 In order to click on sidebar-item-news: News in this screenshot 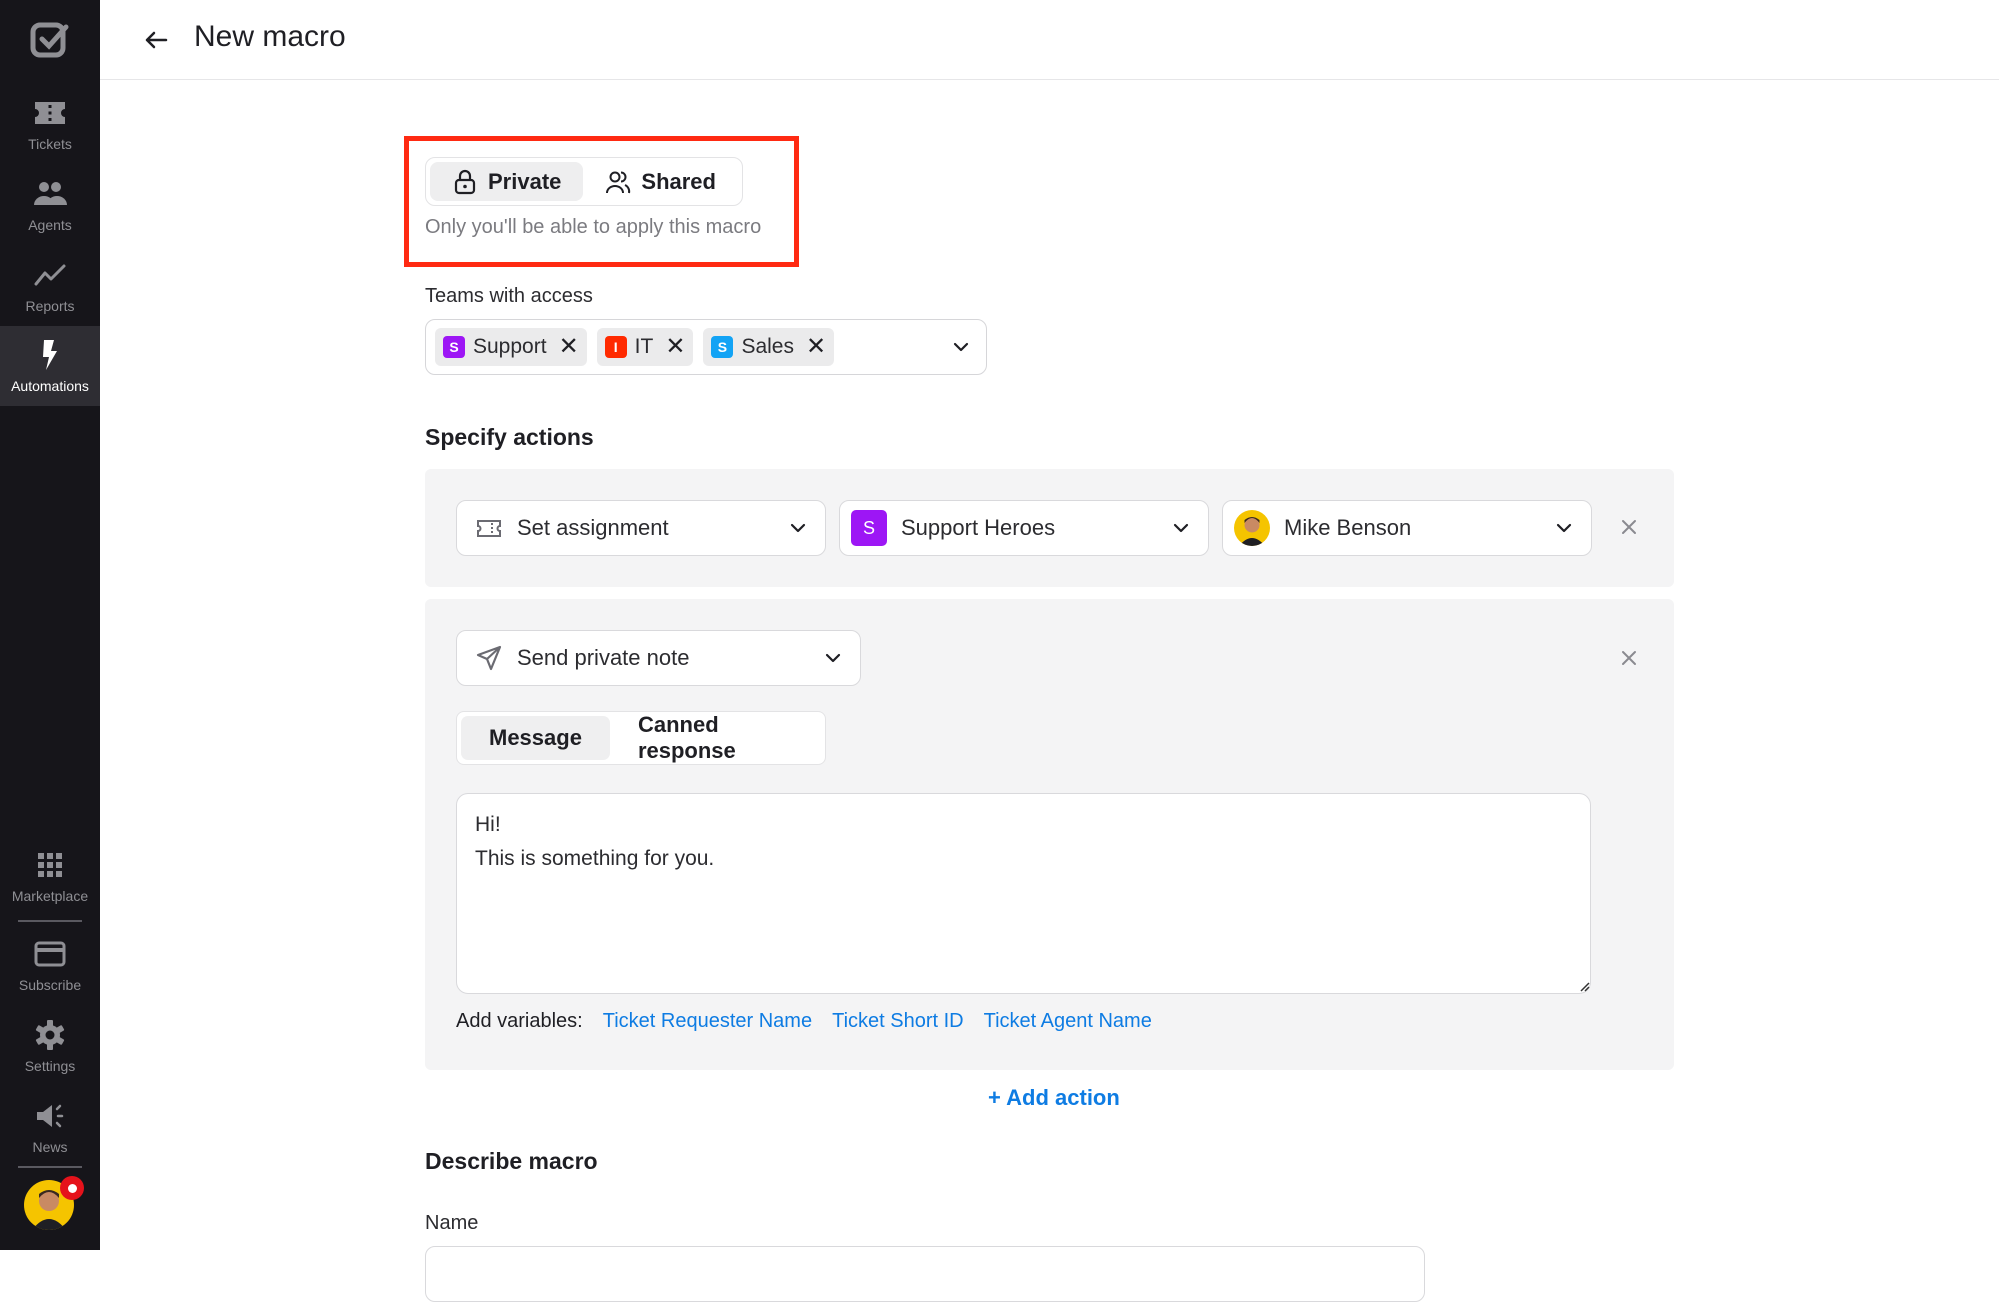, I will do `click(50, 1127)`.